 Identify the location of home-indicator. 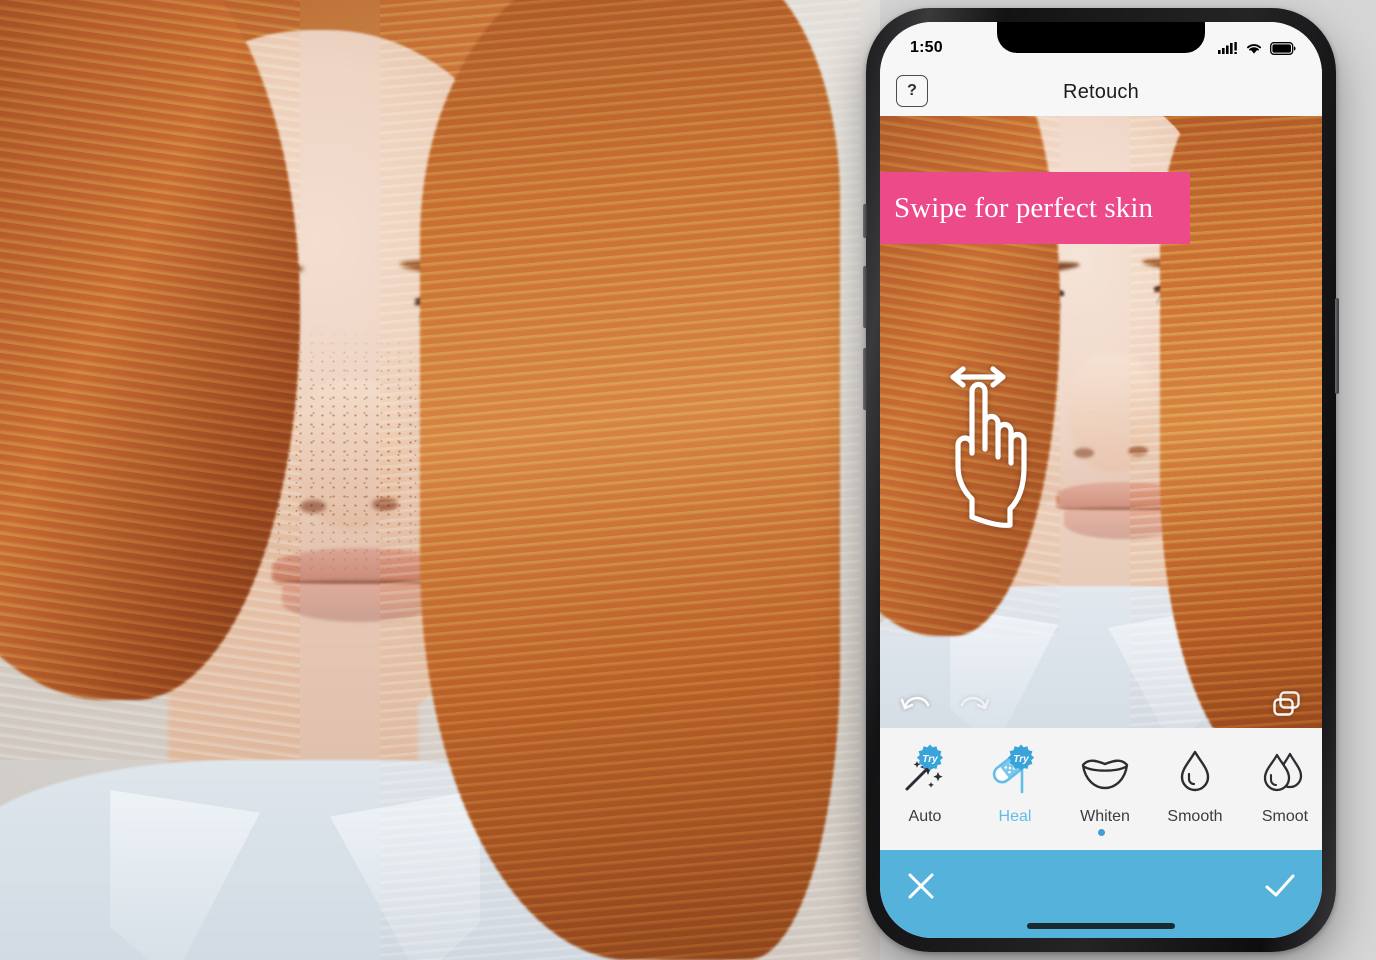
(1101, 926).